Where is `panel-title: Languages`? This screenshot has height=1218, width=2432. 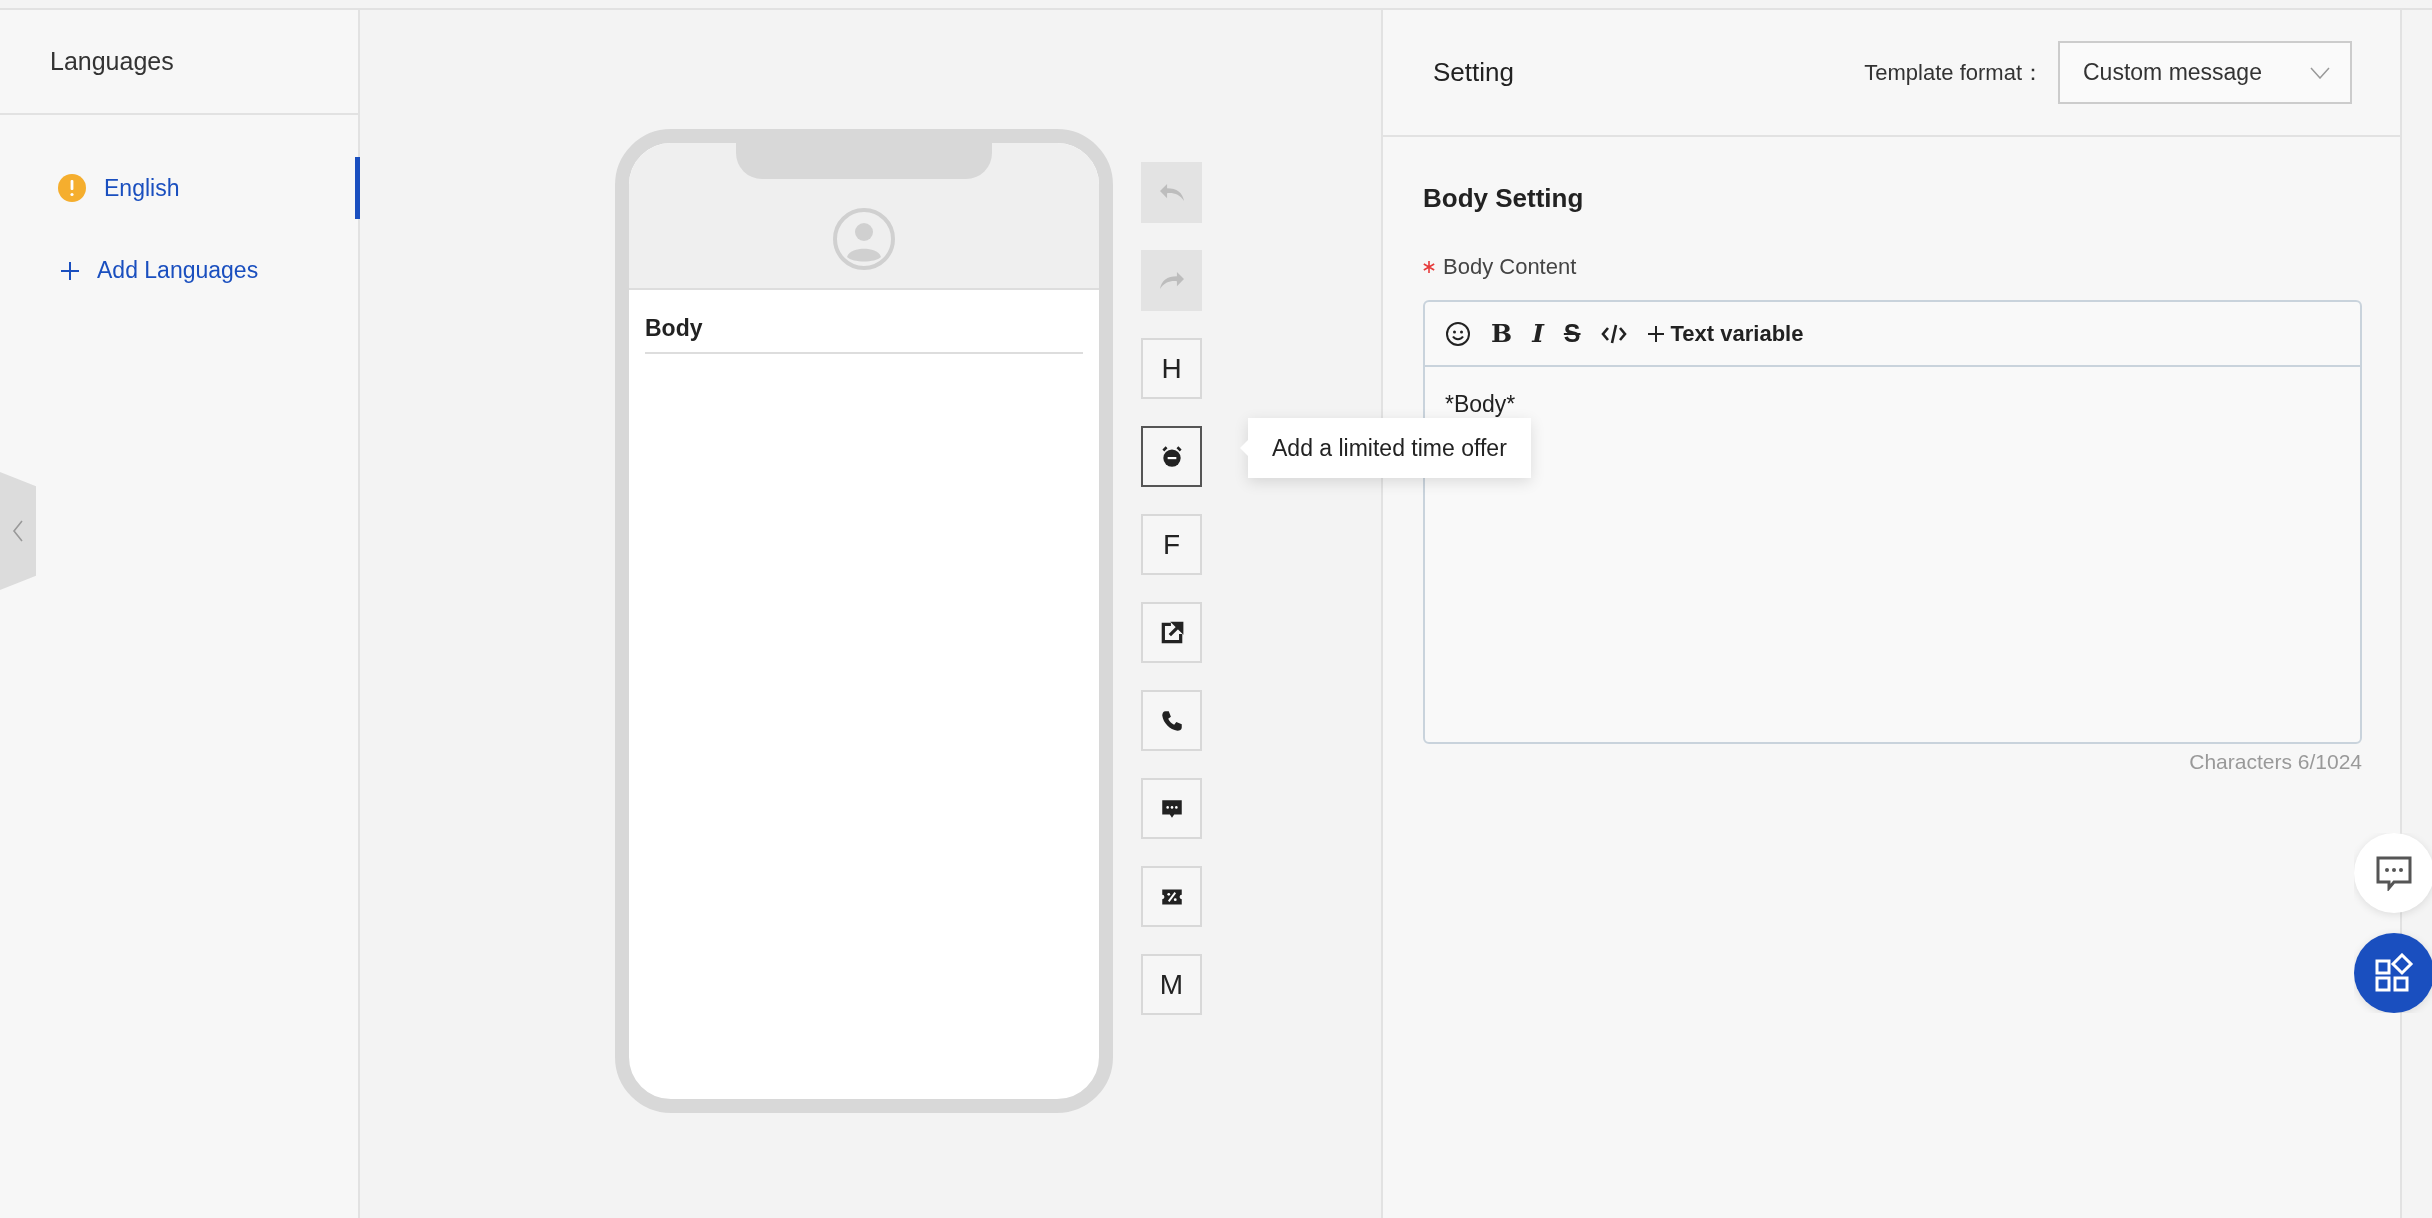
panel-title: Languages is located at coordinates (112, 61).